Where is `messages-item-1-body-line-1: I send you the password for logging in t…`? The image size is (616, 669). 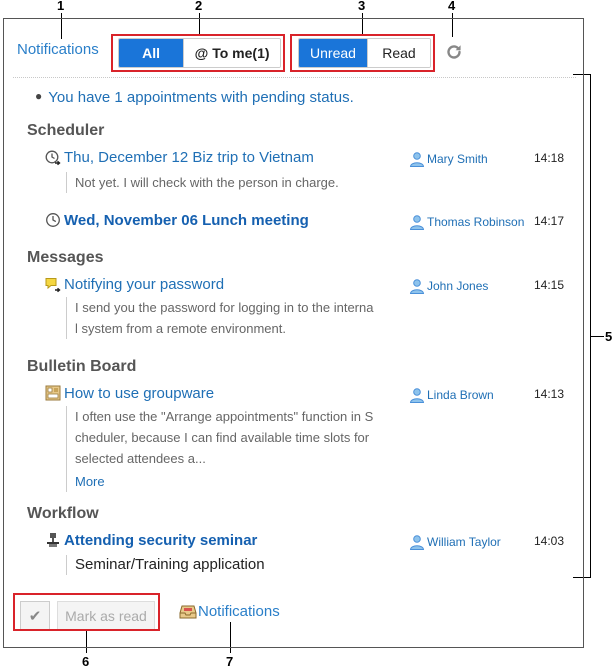 messages-item-1-body-line-1: I send you the password for logging in t… is located at coordinates (224, 307).